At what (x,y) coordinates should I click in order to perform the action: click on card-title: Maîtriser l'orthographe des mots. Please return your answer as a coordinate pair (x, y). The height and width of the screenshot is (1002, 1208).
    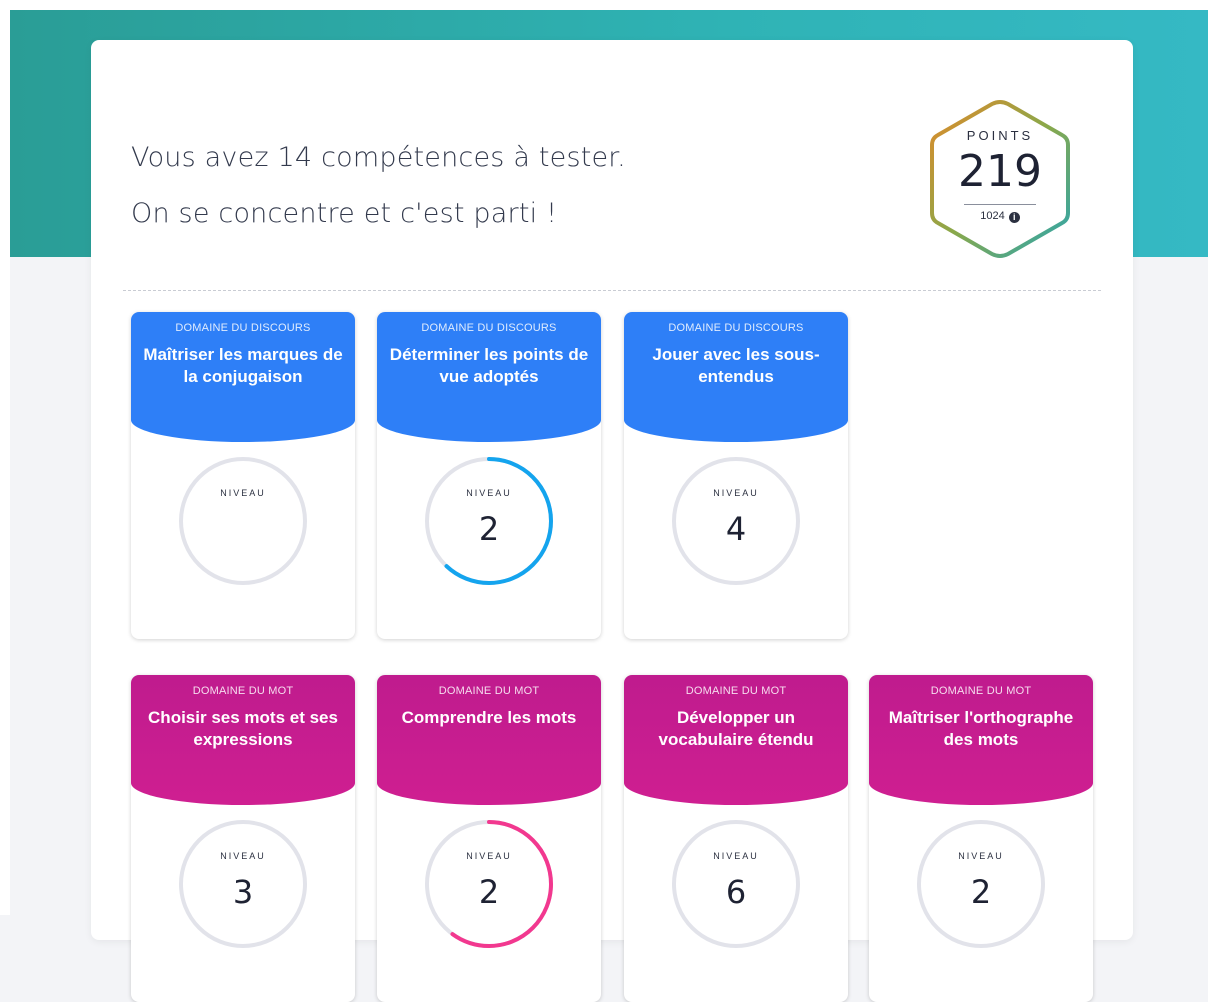
    Looking at the image, I should click on (981, 728).